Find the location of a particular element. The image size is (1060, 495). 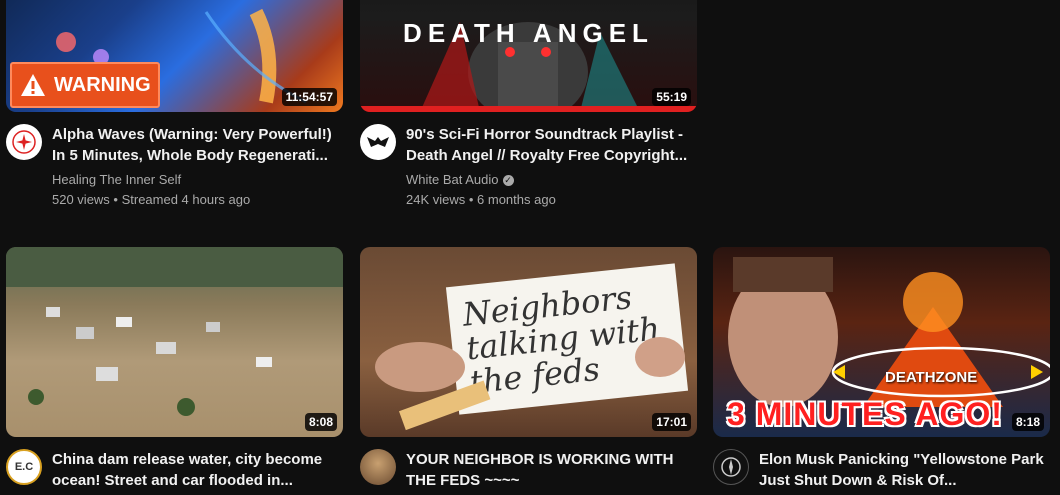

video-thumbnail: DEATH ANGEL 55:19 is located at coordinates (528, 56).